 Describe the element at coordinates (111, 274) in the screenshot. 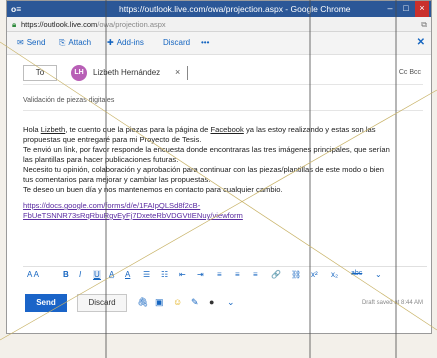

I see `highlight-button: A̲` at that location.